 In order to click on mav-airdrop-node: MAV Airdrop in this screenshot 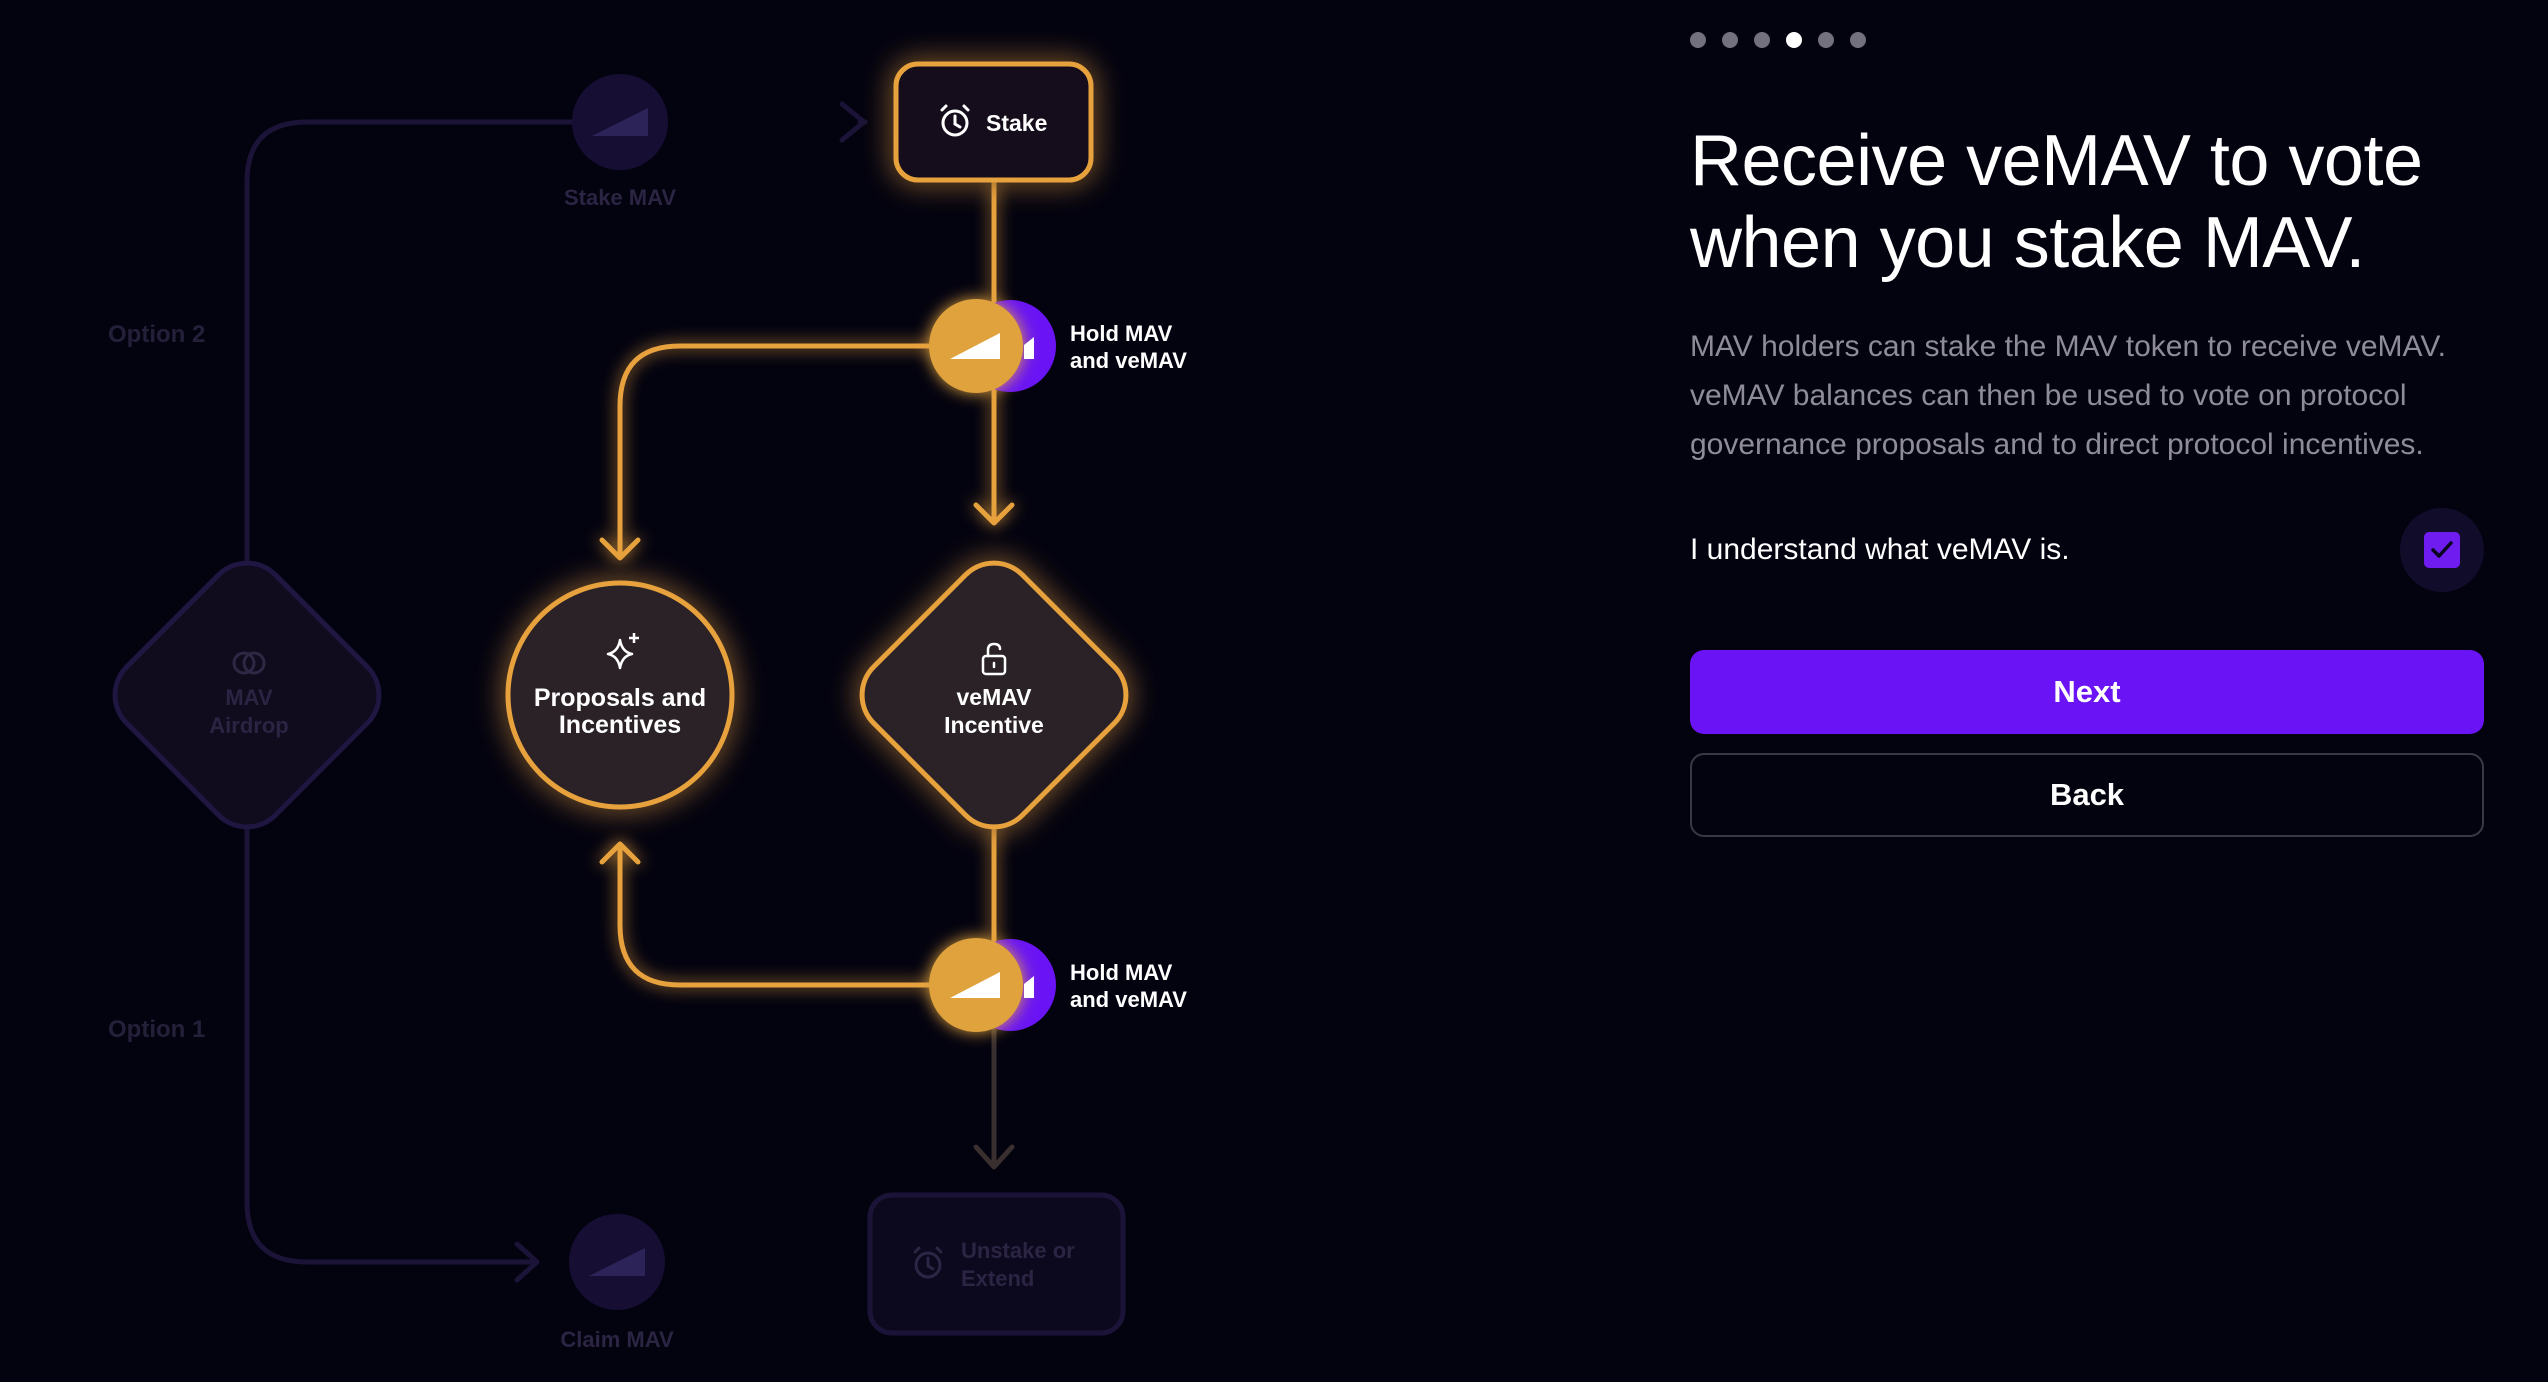, I will do `click(247, 695)`.